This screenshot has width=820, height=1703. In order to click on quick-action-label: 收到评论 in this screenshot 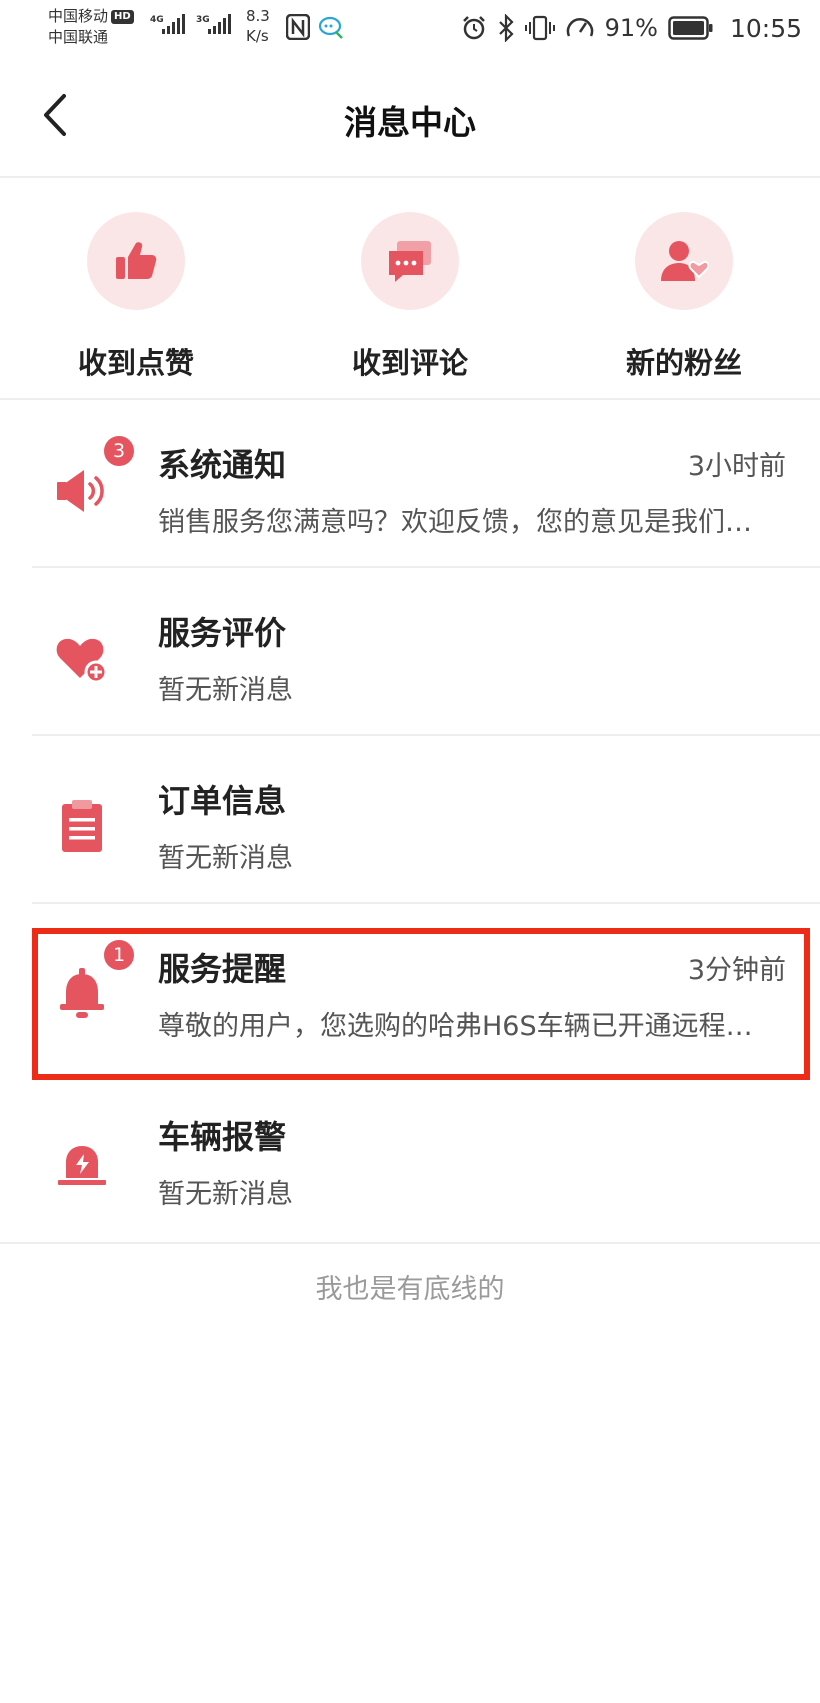, I will do `click(409, 363)`.